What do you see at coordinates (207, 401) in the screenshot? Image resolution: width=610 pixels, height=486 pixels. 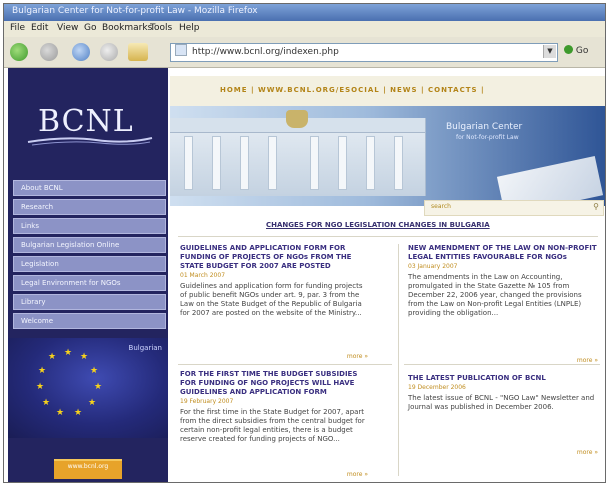 I see `news-date: 19 February 2007` at bounding box center [207, 401].